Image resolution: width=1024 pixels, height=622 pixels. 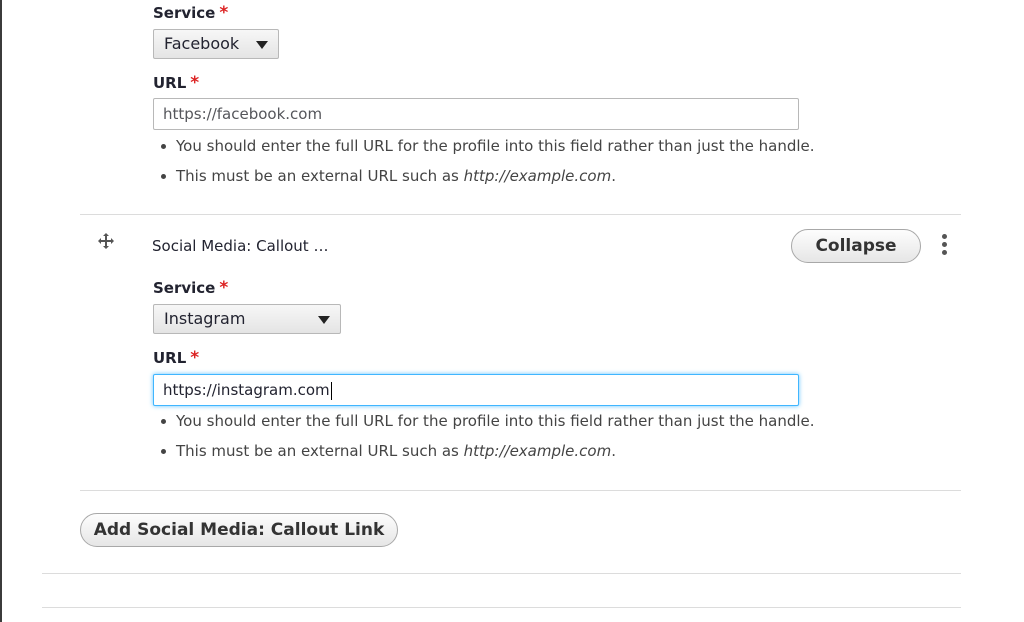 What do you see at coordinates (106, 241) in the screenshot?
I see `drag-handle-icon` at bounding box center [106, 241].